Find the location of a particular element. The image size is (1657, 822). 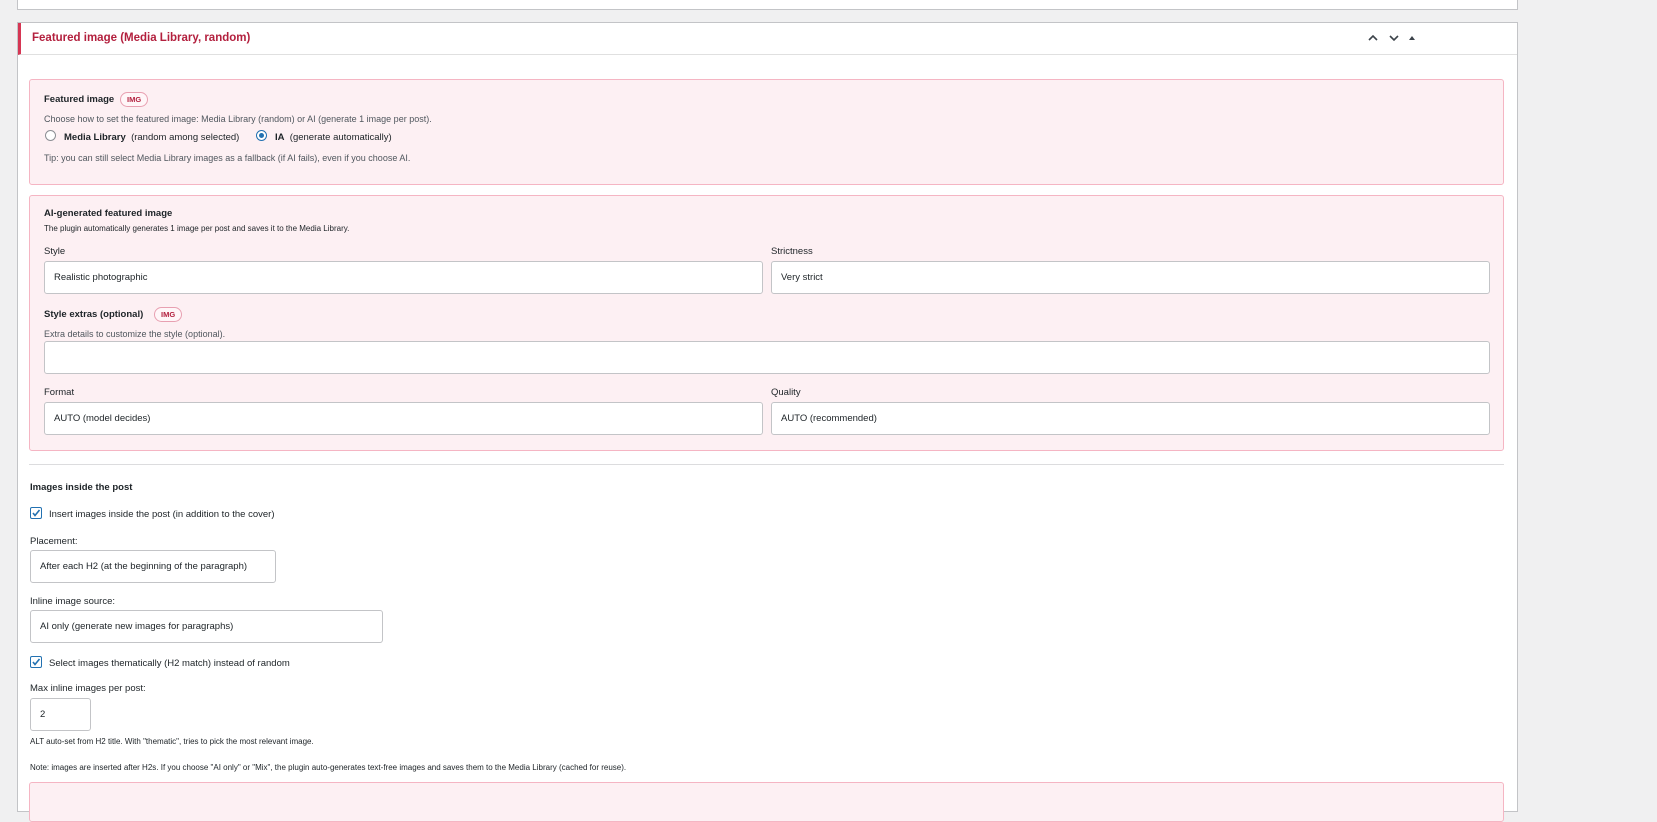

quality-select: AUTO (recommended) is located at coordinates (1130, 418).